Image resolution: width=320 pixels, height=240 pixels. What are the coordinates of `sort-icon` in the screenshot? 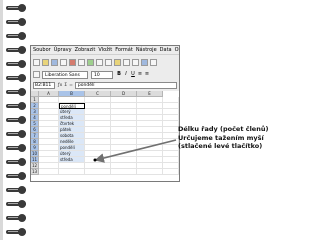 It's located at (144, 62).